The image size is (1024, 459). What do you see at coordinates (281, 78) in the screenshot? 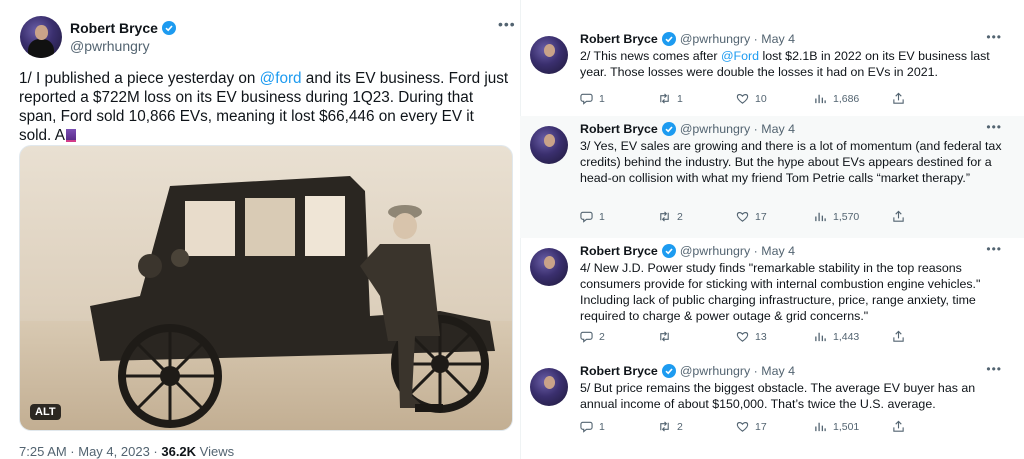
I see `mention-link: @ford` at bounding box center [281, 78].